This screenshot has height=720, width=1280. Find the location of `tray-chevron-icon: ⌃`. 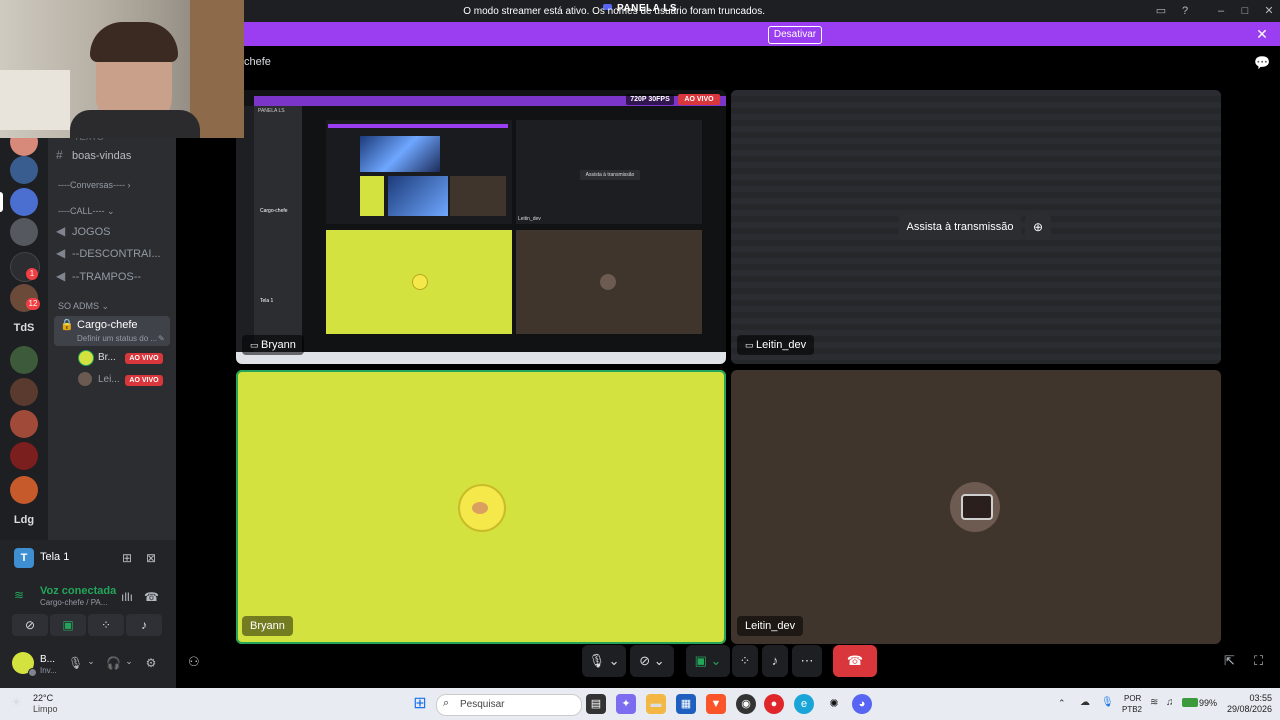

tray-chevron-icon: ⌃ is located at coordinates (1062, 703).